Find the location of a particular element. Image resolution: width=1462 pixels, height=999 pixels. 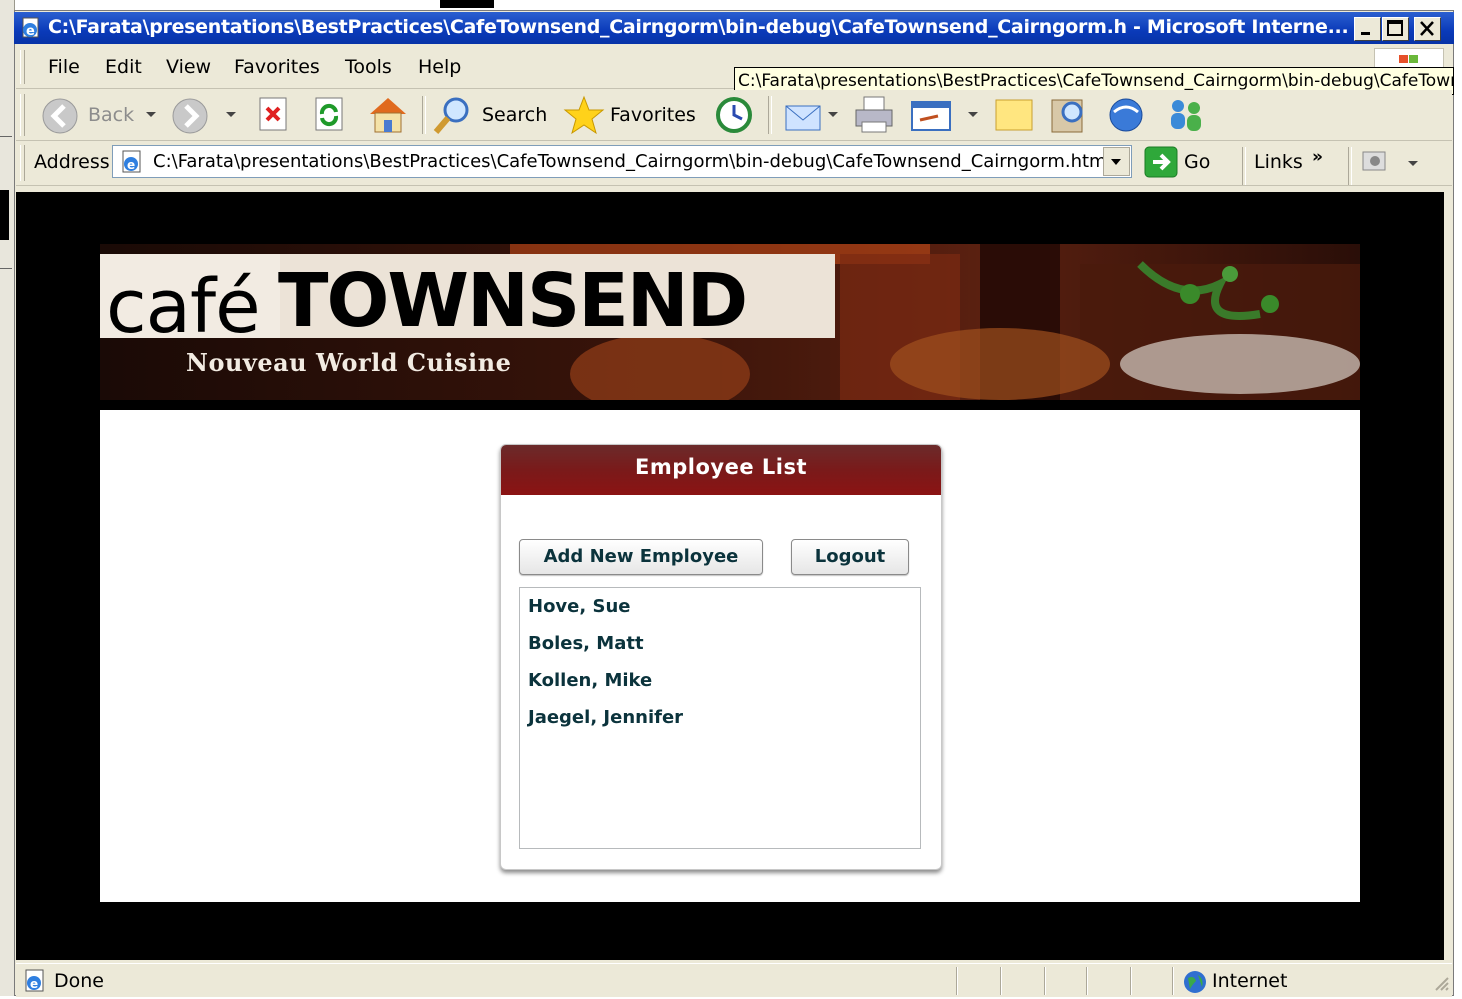

discuss-icon is located at coordinates (1014, 117).